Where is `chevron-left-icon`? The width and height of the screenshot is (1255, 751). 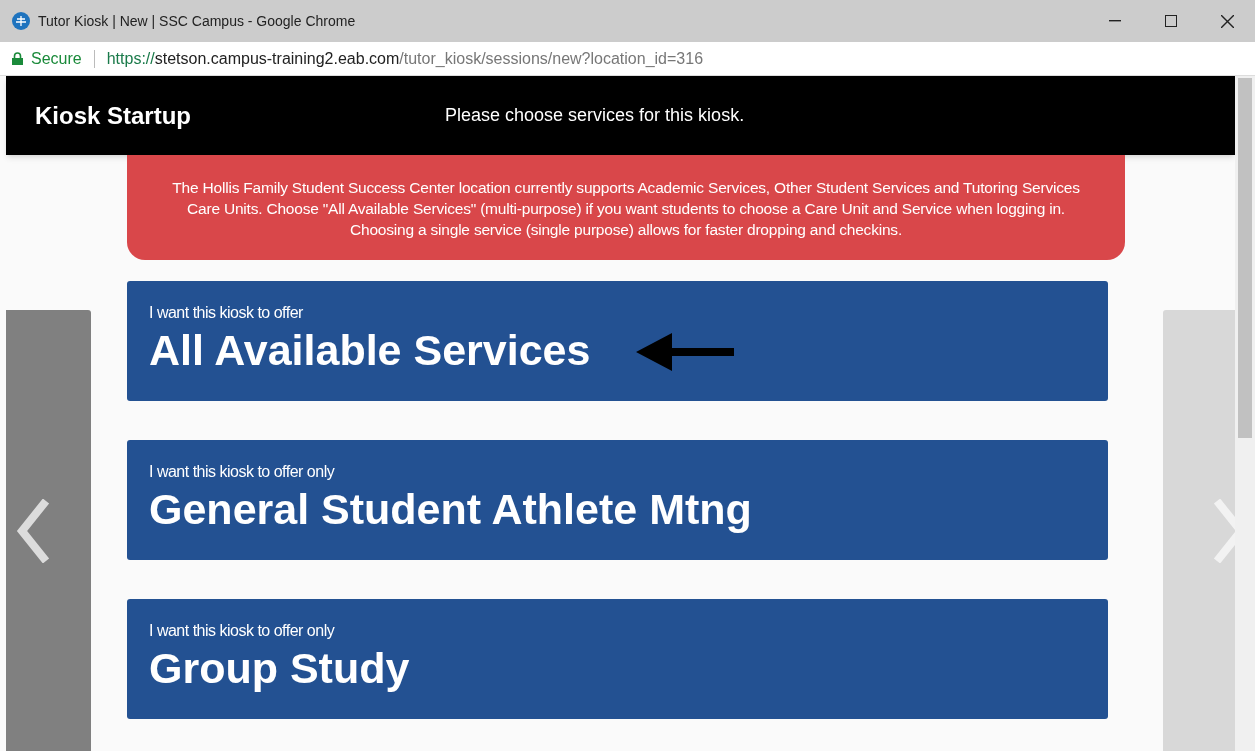 chevron-left-icon is located at coordinates (33, 530).